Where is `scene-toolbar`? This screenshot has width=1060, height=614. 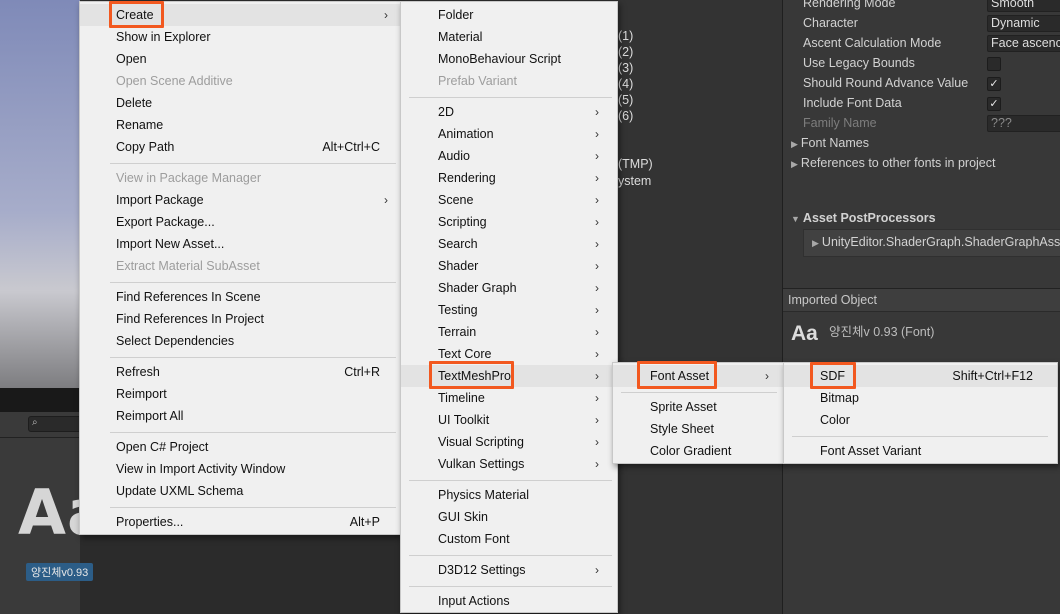
scene-toolbar is located at coordinates (40, 400).